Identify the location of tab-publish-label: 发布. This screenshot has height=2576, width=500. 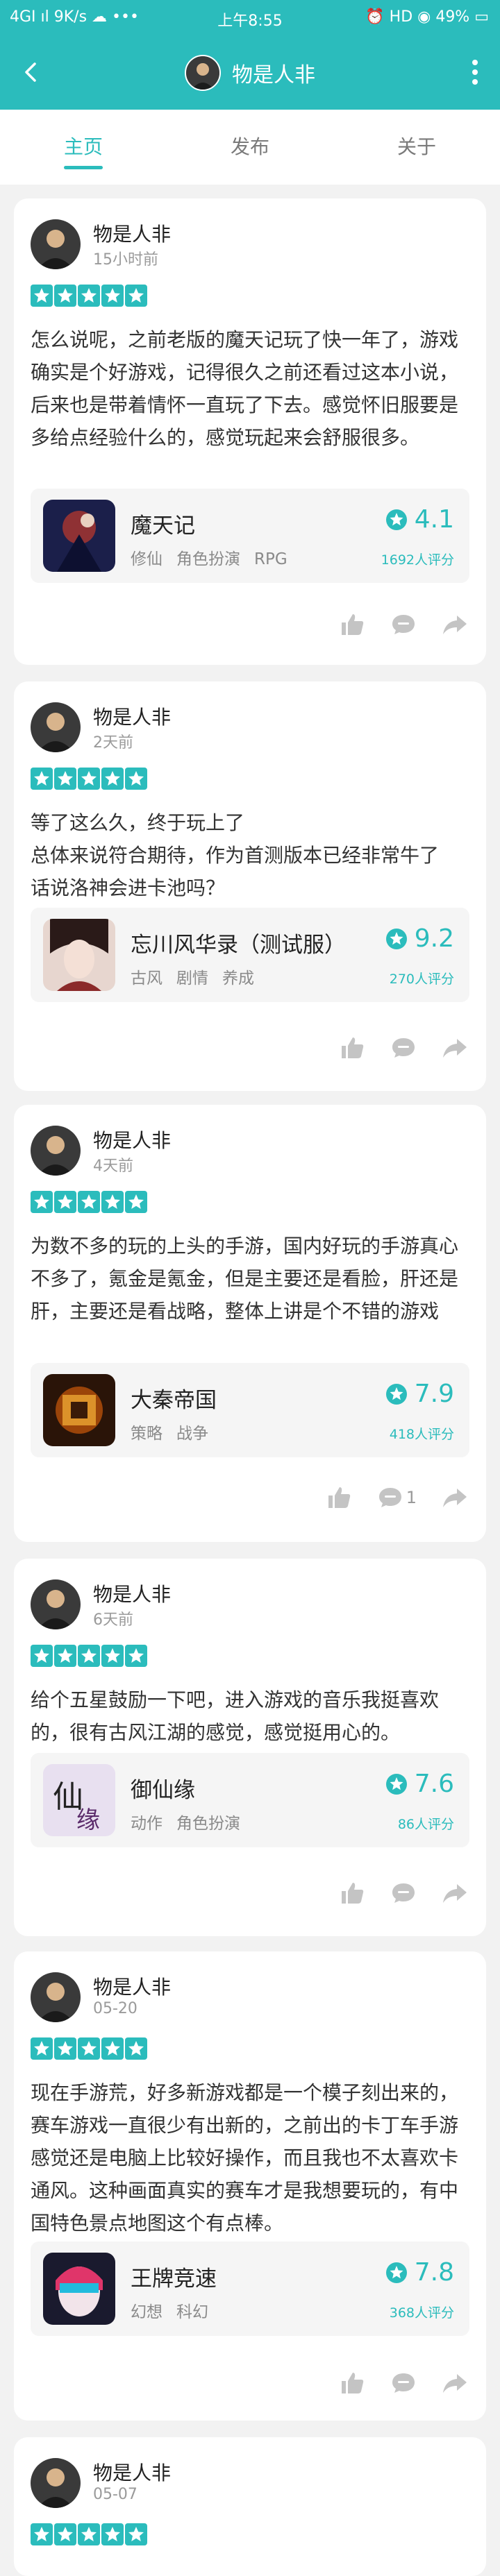
(249, 147).